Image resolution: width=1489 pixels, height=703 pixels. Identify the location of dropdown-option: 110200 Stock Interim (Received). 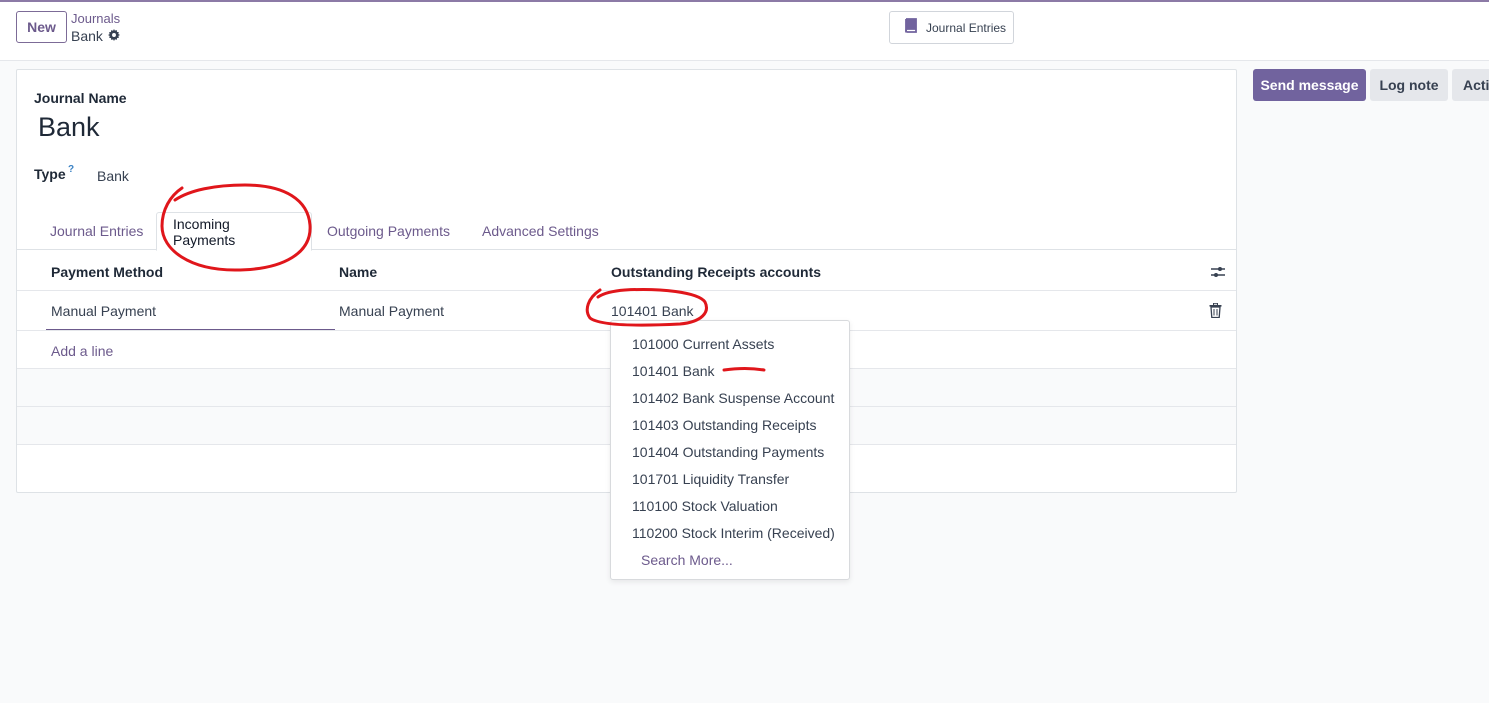
(733, 533).